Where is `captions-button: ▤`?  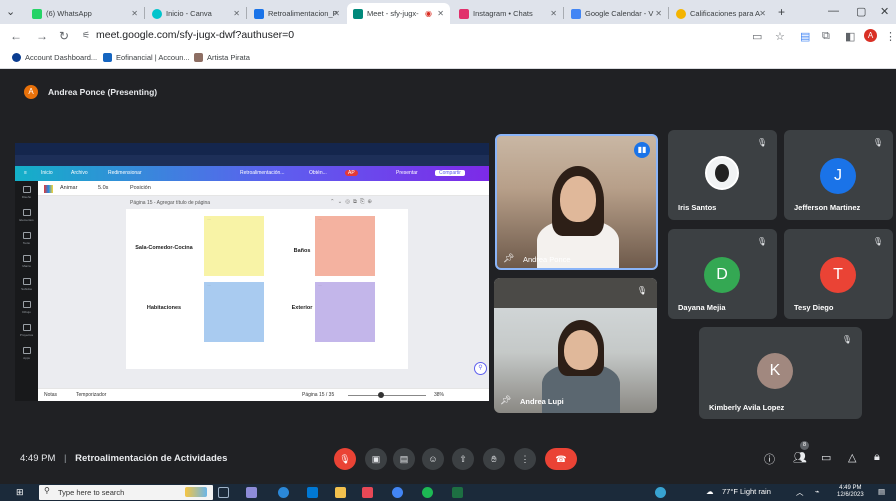
captions-button: ▤ is located at coordinates (404, 459).